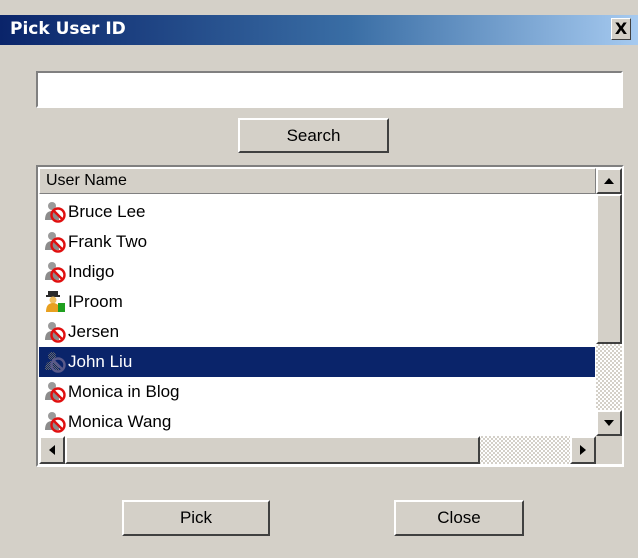  I want to click on list-item-label: Jersen, so click(94, 331).